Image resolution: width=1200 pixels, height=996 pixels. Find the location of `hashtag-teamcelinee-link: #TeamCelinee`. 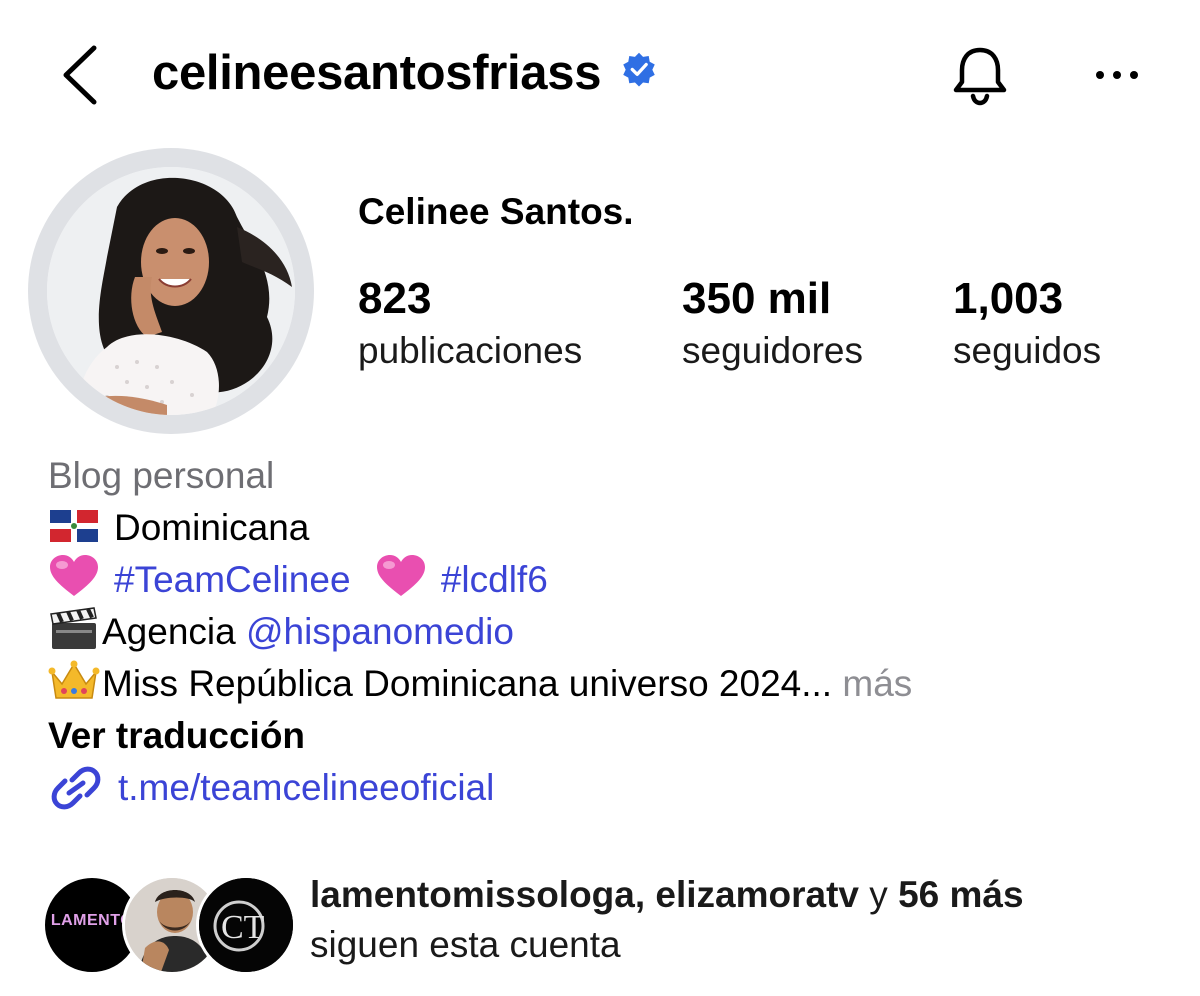

hashtag-teamcelinee-link: #TeamCelinee is located at coordinates (232, 579).